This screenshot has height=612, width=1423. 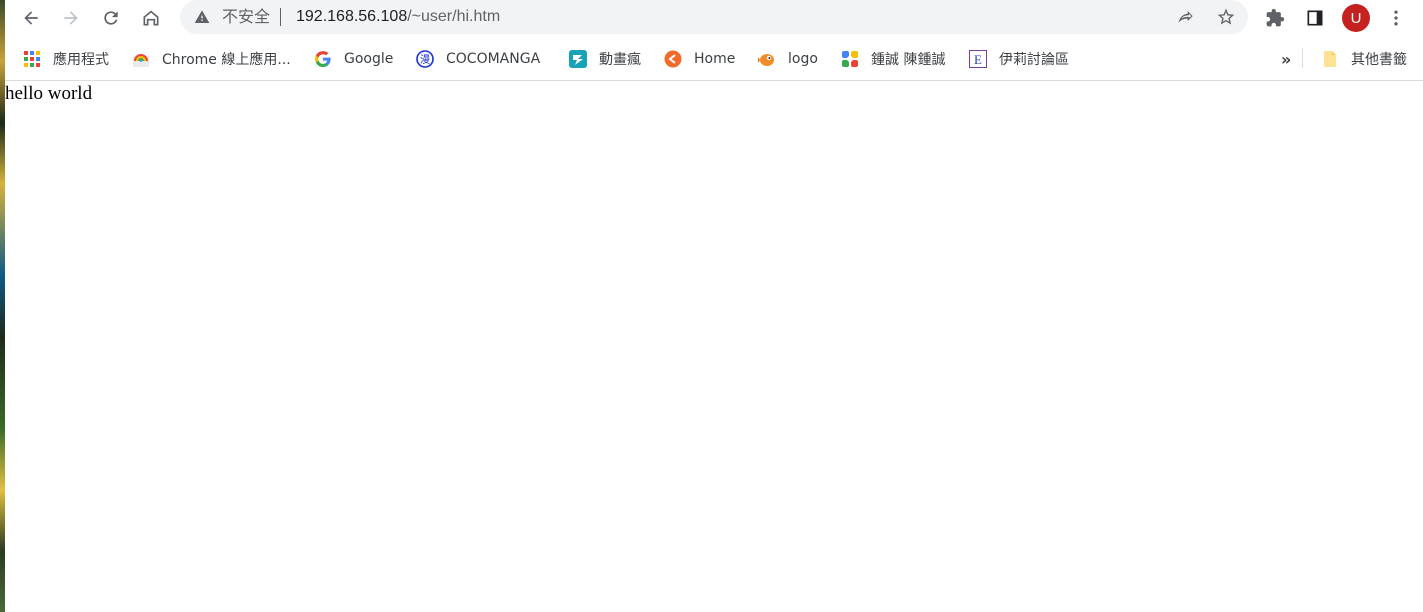 I want to click on bookmark-label: Home, so click(x=715, y=59).